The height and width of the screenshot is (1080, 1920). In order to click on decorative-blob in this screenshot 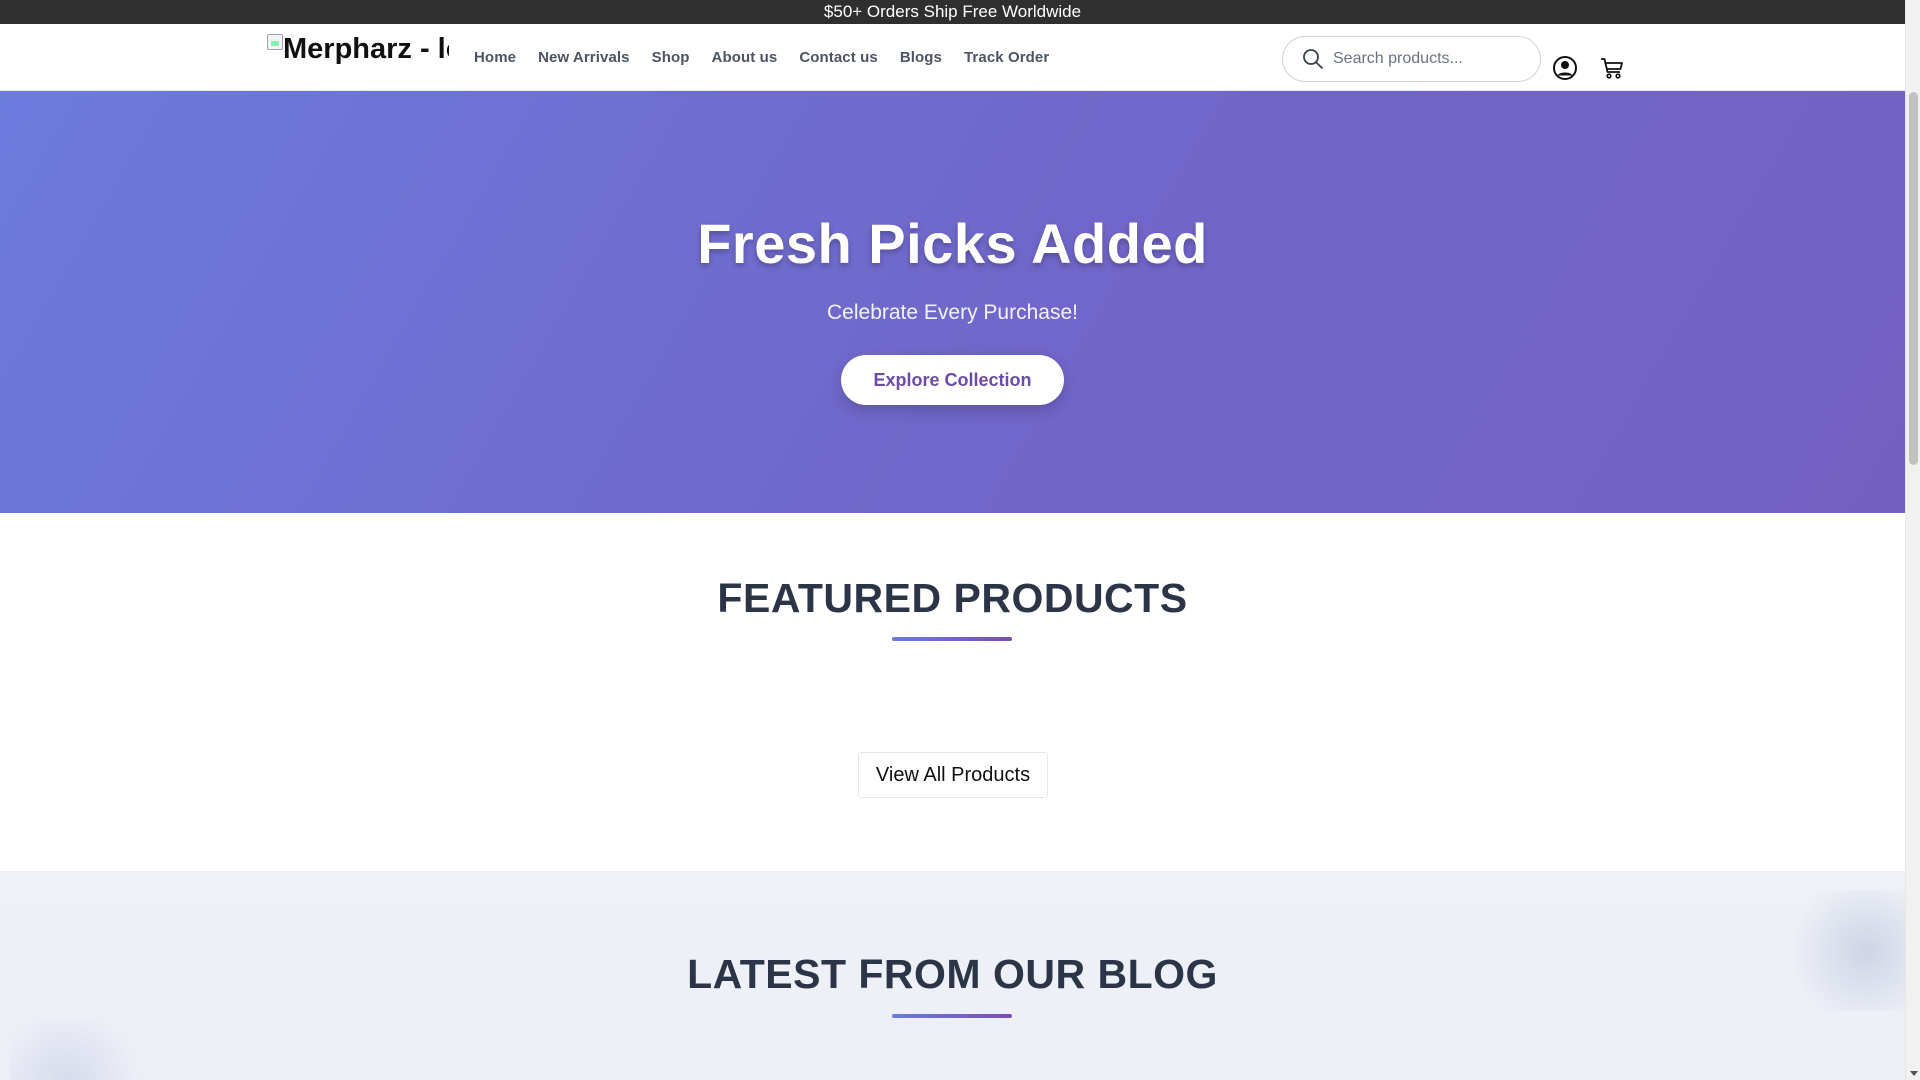, I will do `click(80, 1050)`.